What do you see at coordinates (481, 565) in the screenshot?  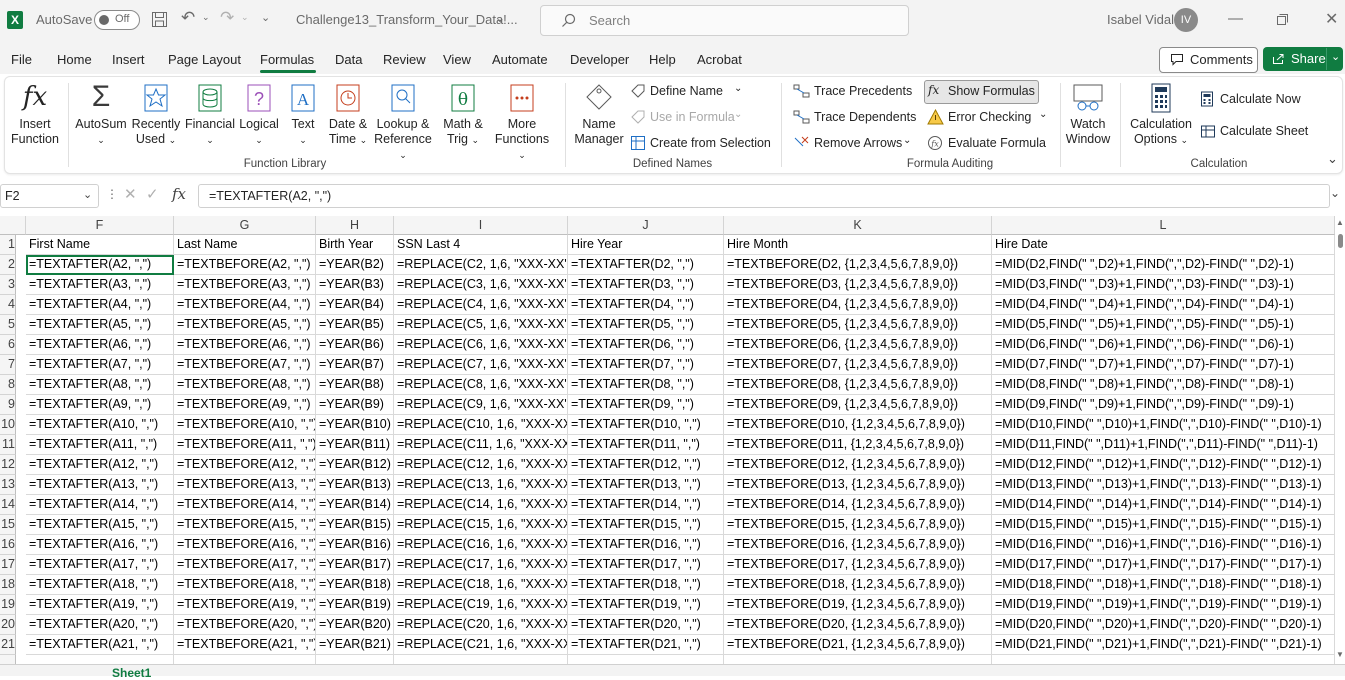 I see `table-cell: =REPLACE(C17, 1,6, "XXX-XX")` at bounding box center [481, 565].